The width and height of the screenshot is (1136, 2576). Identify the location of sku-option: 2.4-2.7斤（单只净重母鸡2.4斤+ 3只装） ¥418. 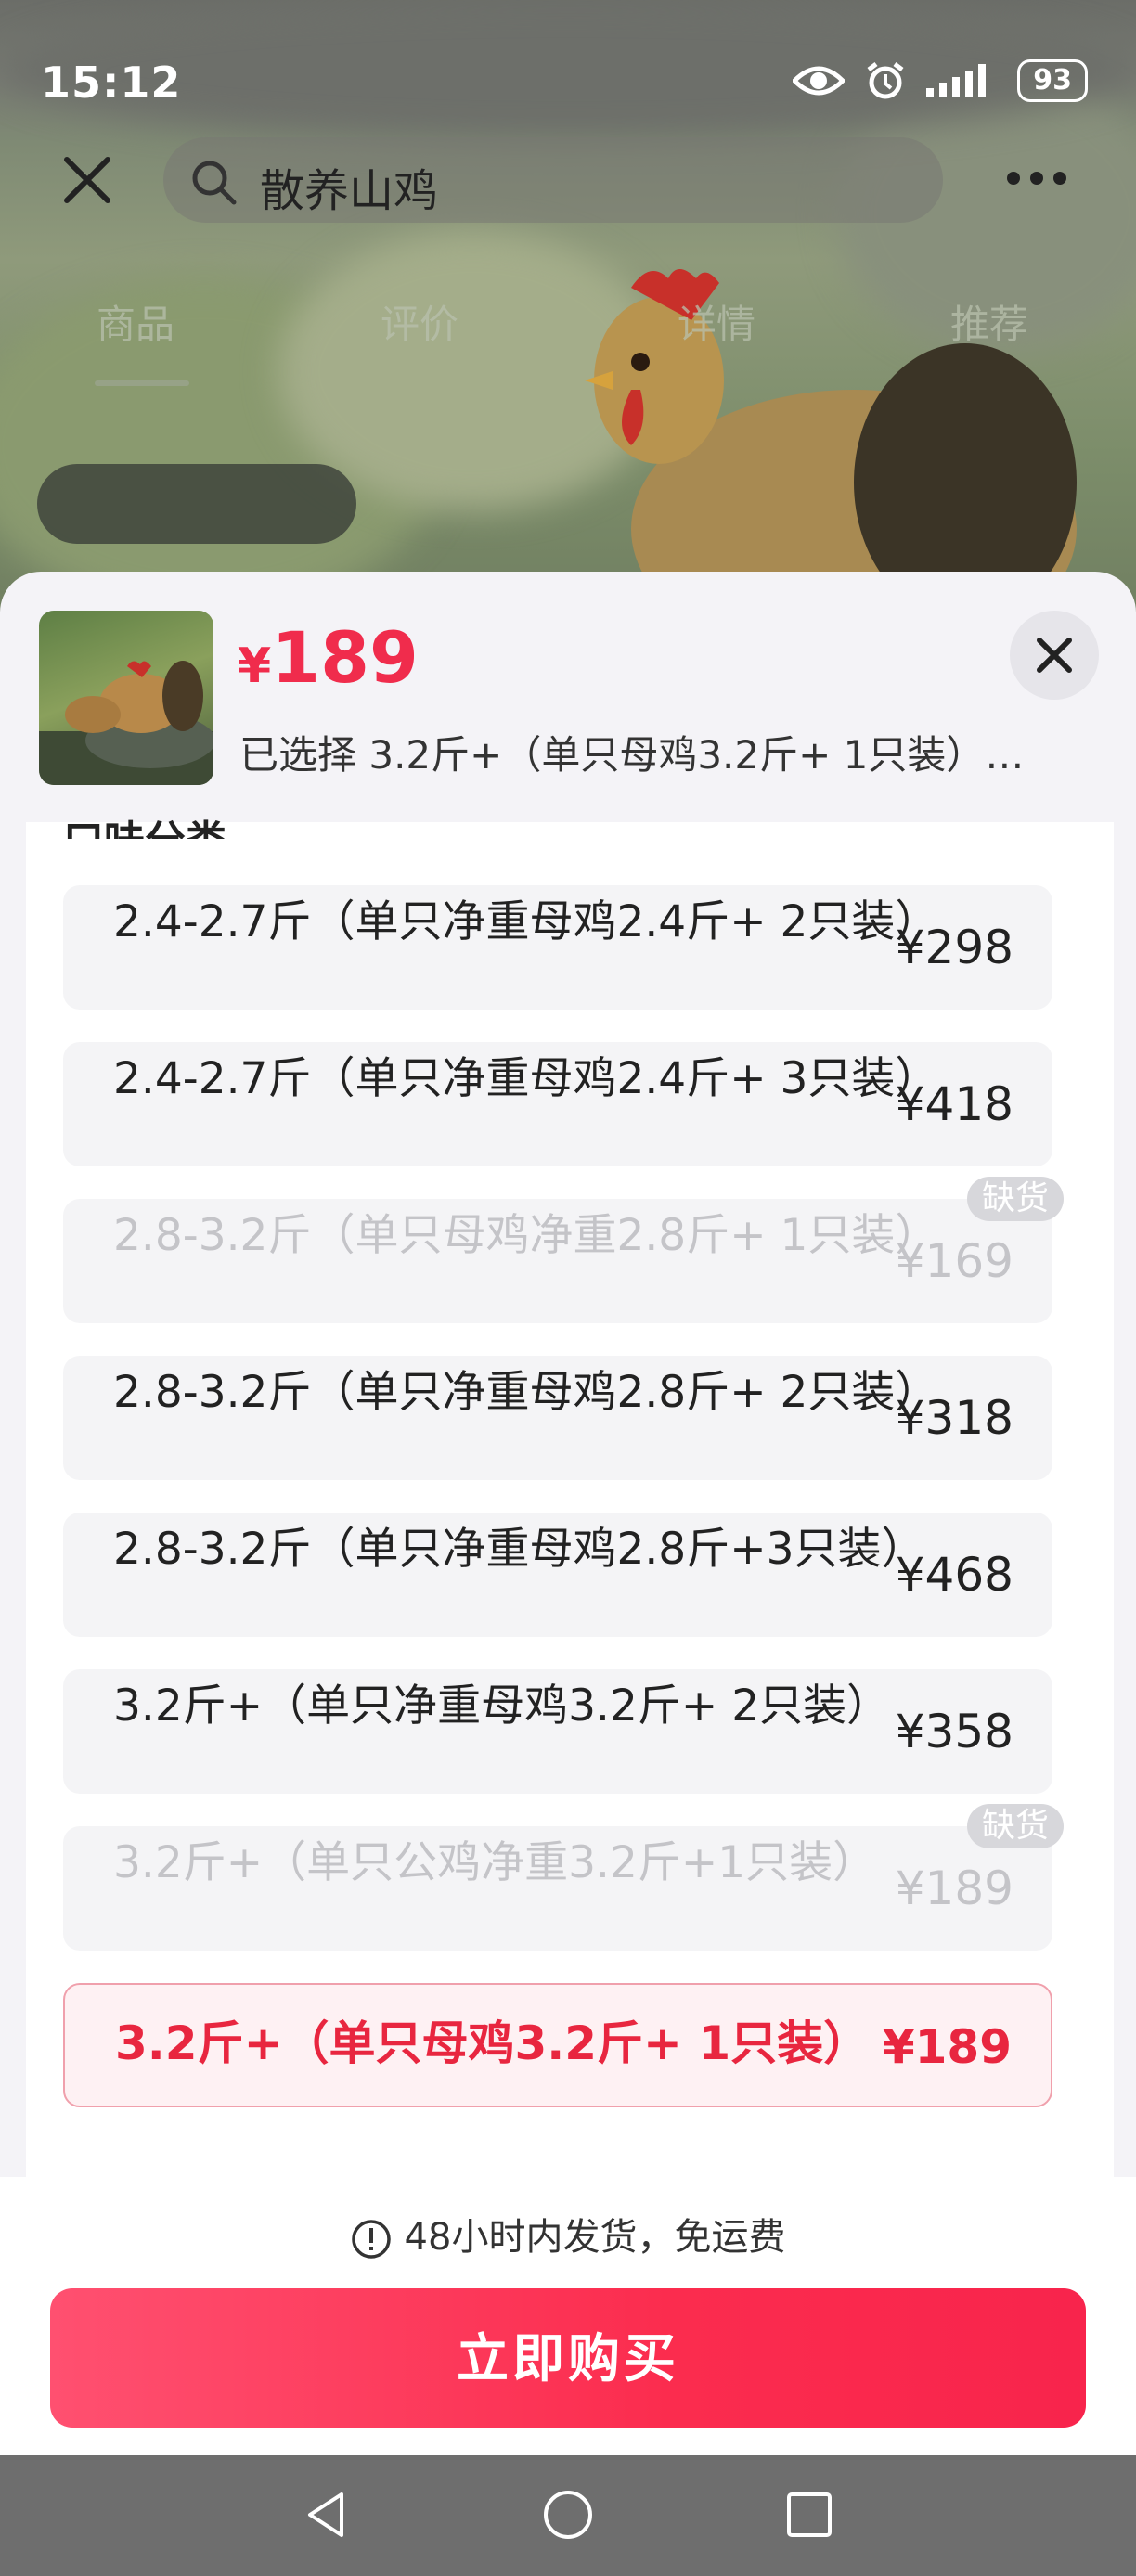
(557, 1104).